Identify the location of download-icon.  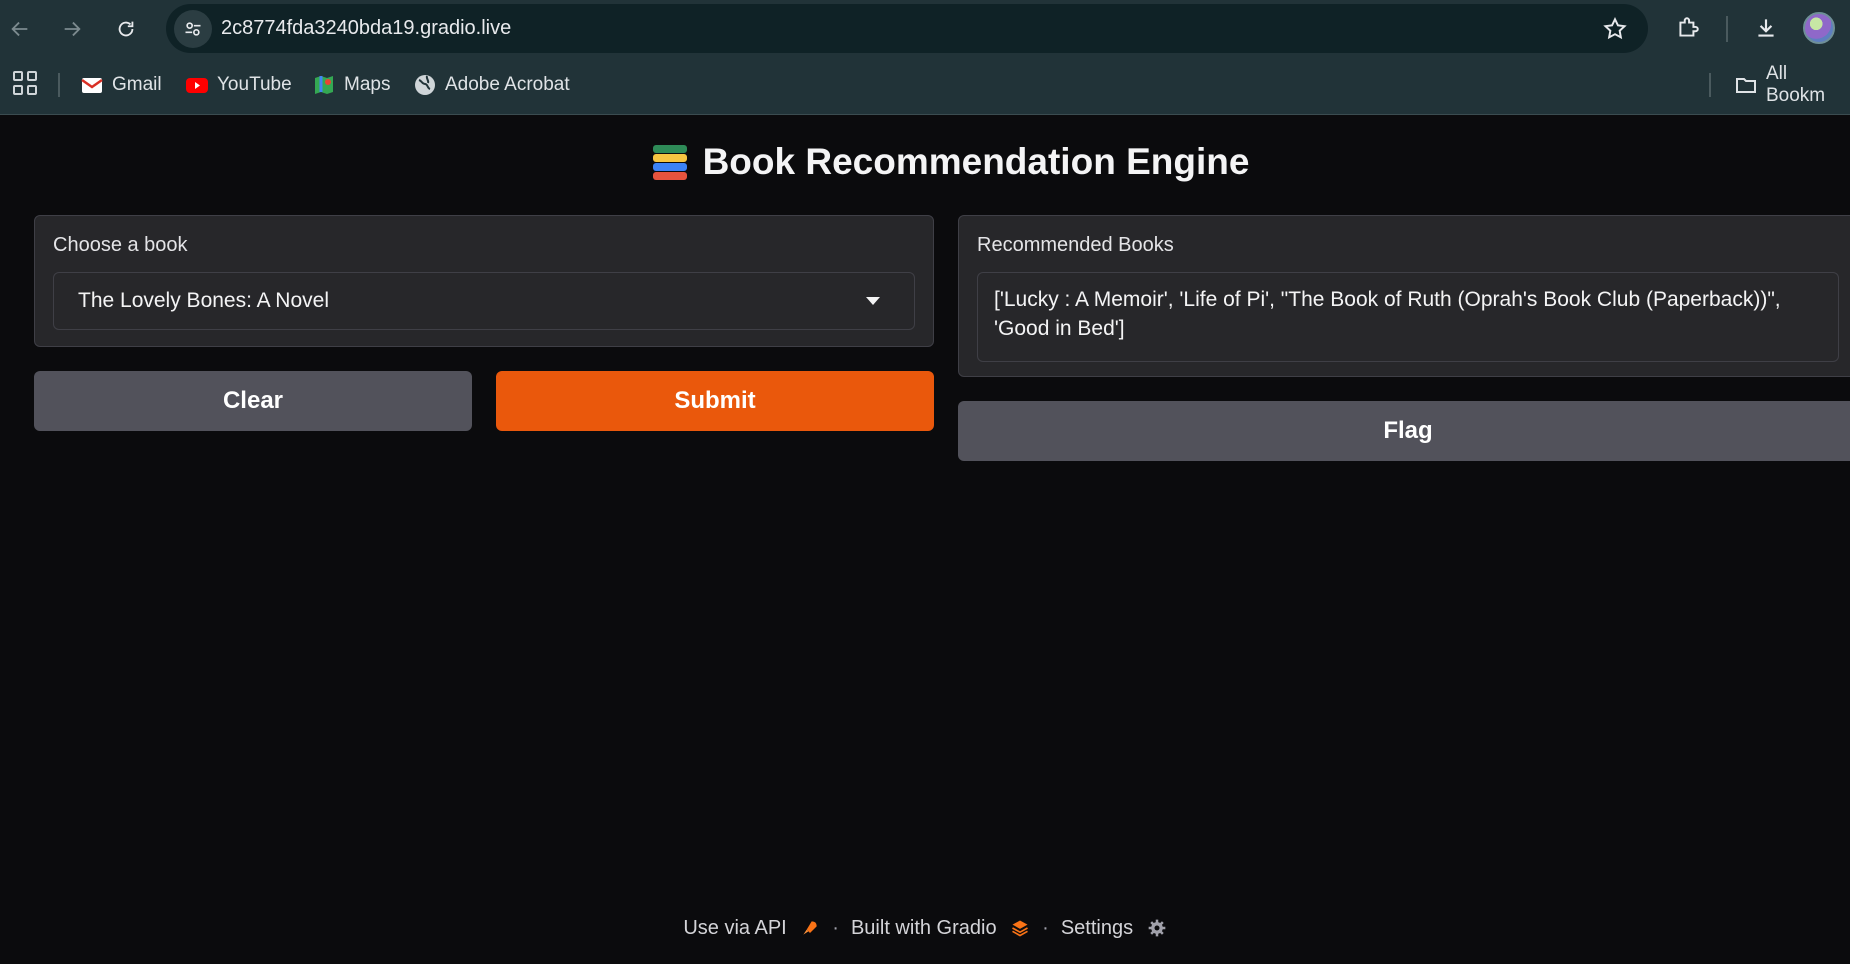
(1766, 28).